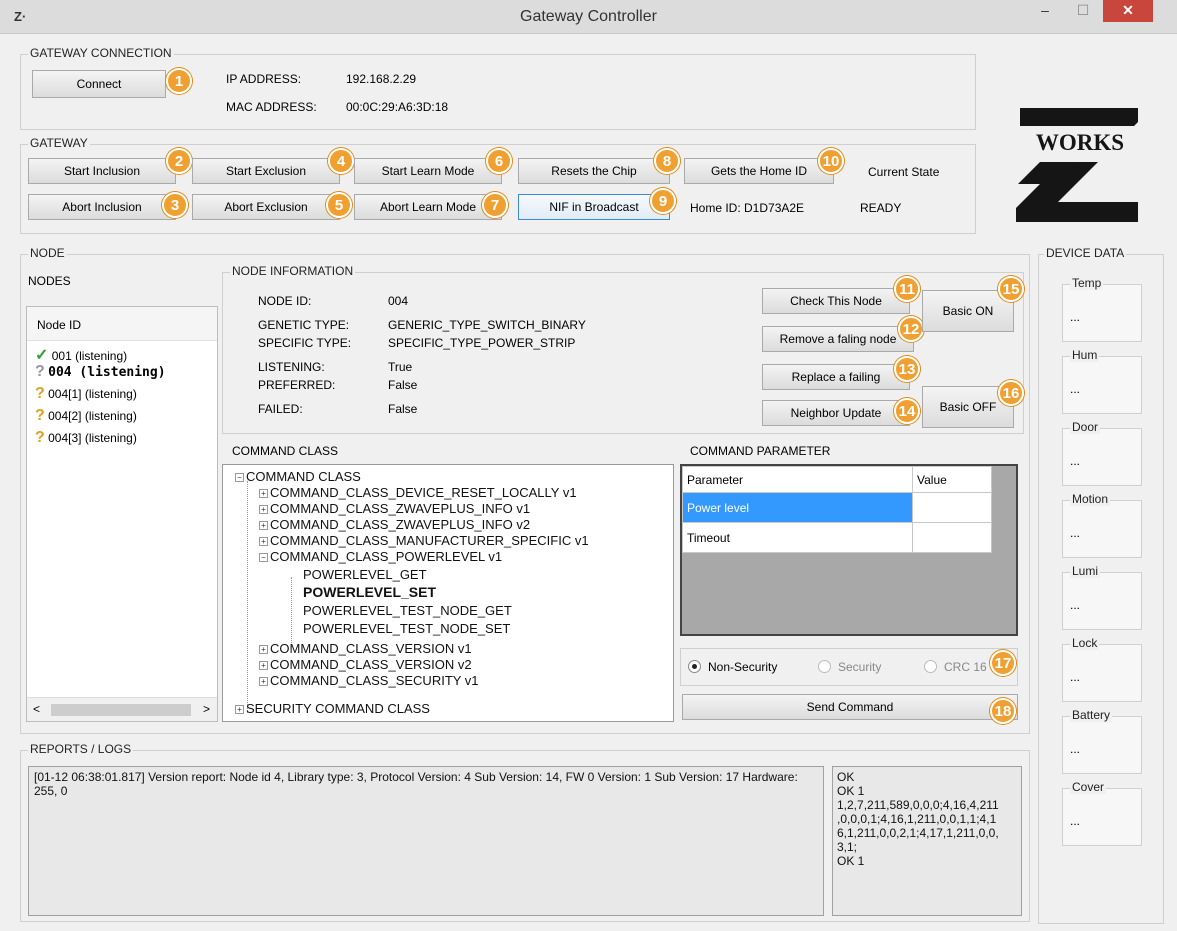 The width and height of the screenshot is (1177, 931). What do you see at coordinates (264, 79) in the screenshot?
I see `ip-address-label: IP ADDRESS:` at bounding box center [264, 79].